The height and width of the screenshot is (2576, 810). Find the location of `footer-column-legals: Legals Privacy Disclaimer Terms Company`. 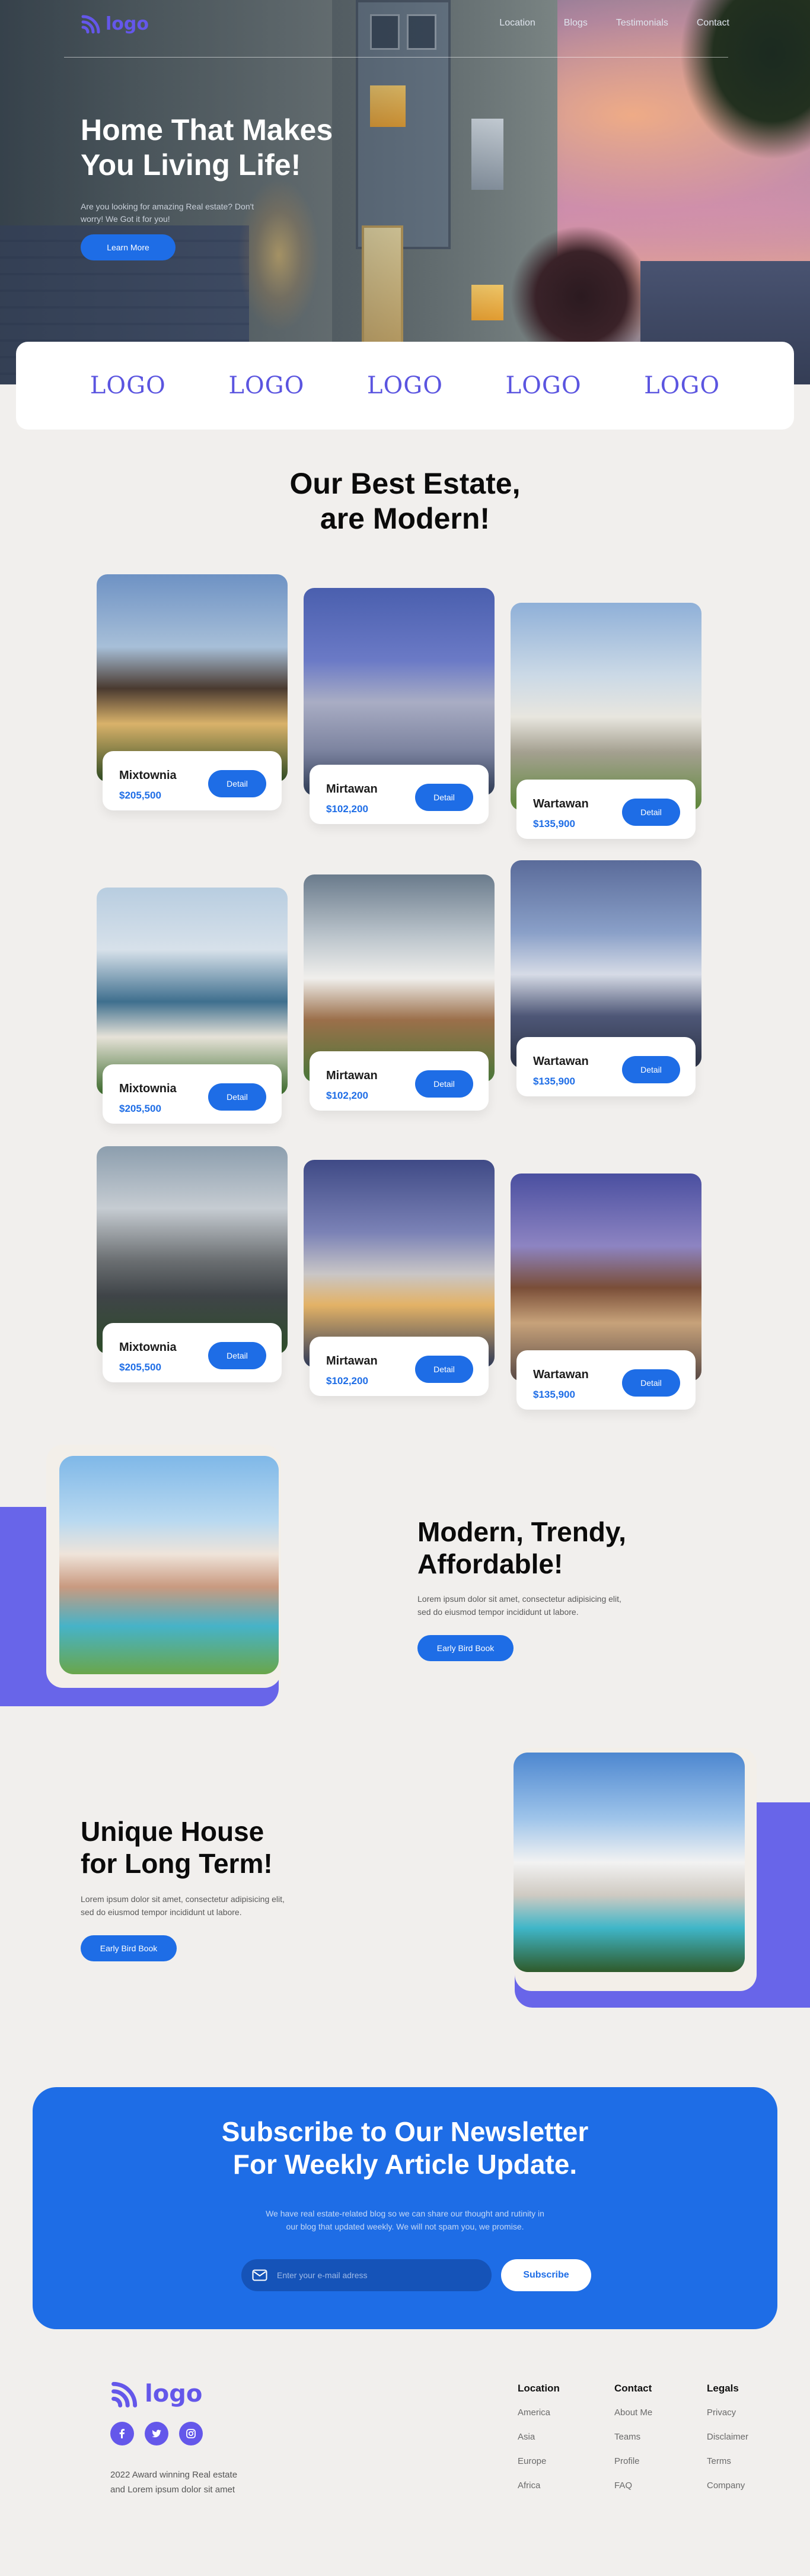

footer-column-legals: Legals Privacy Disclaimer Terms Company is located at coordinates (728, 2444).